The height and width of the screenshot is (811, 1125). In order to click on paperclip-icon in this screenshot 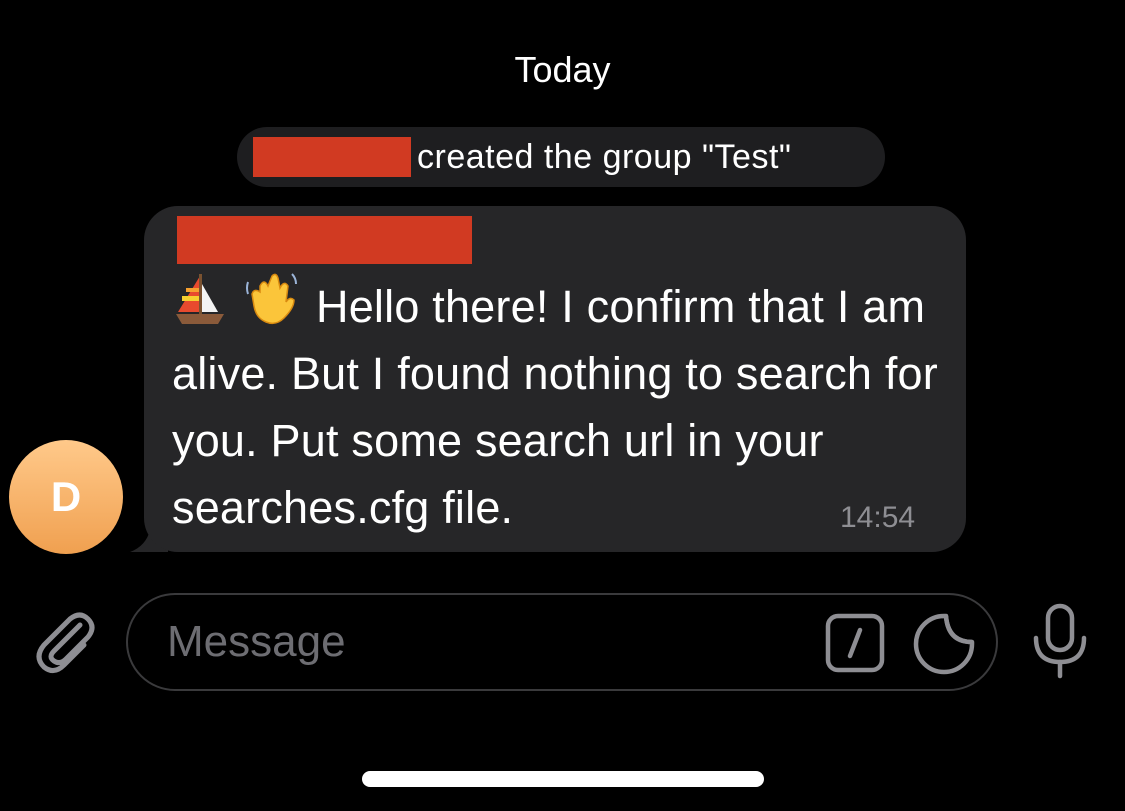, I will do `click(66, 641)`.